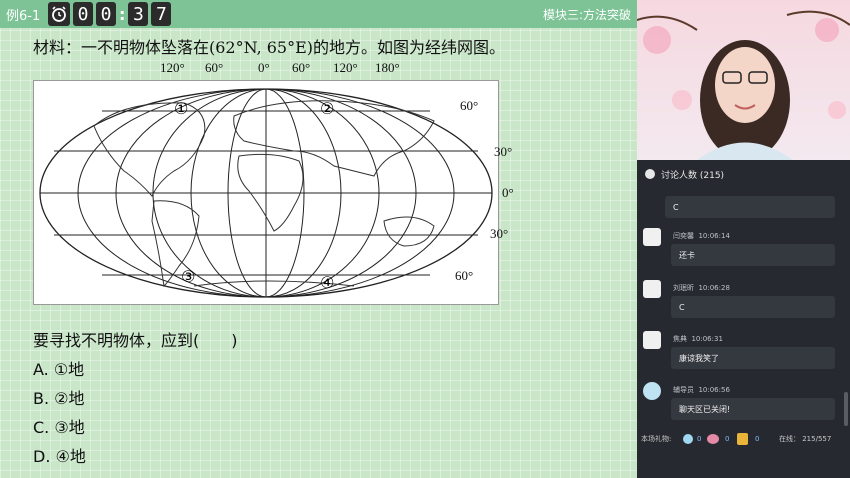 Image resolution: width=850 pixels, height=478 pixels. I want to click on option-c: C. ③地, so click(59, 426).